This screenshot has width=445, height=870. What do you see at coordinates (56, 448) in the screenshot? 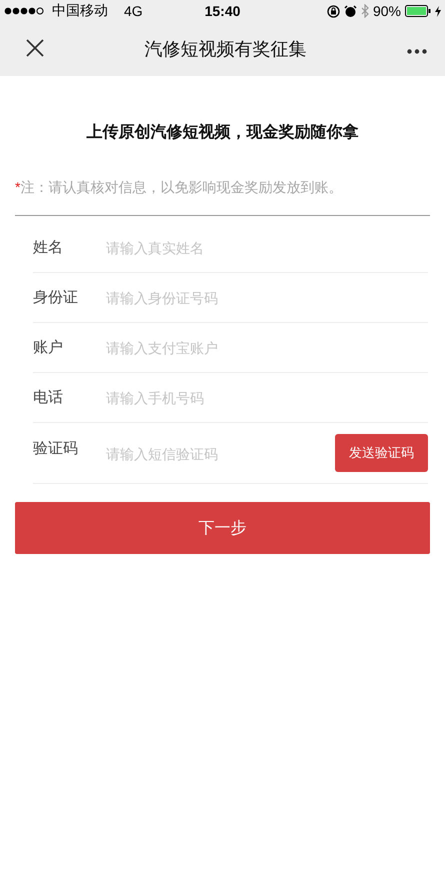
I see `field-label: 验证码` at bounding box center [56, 448].